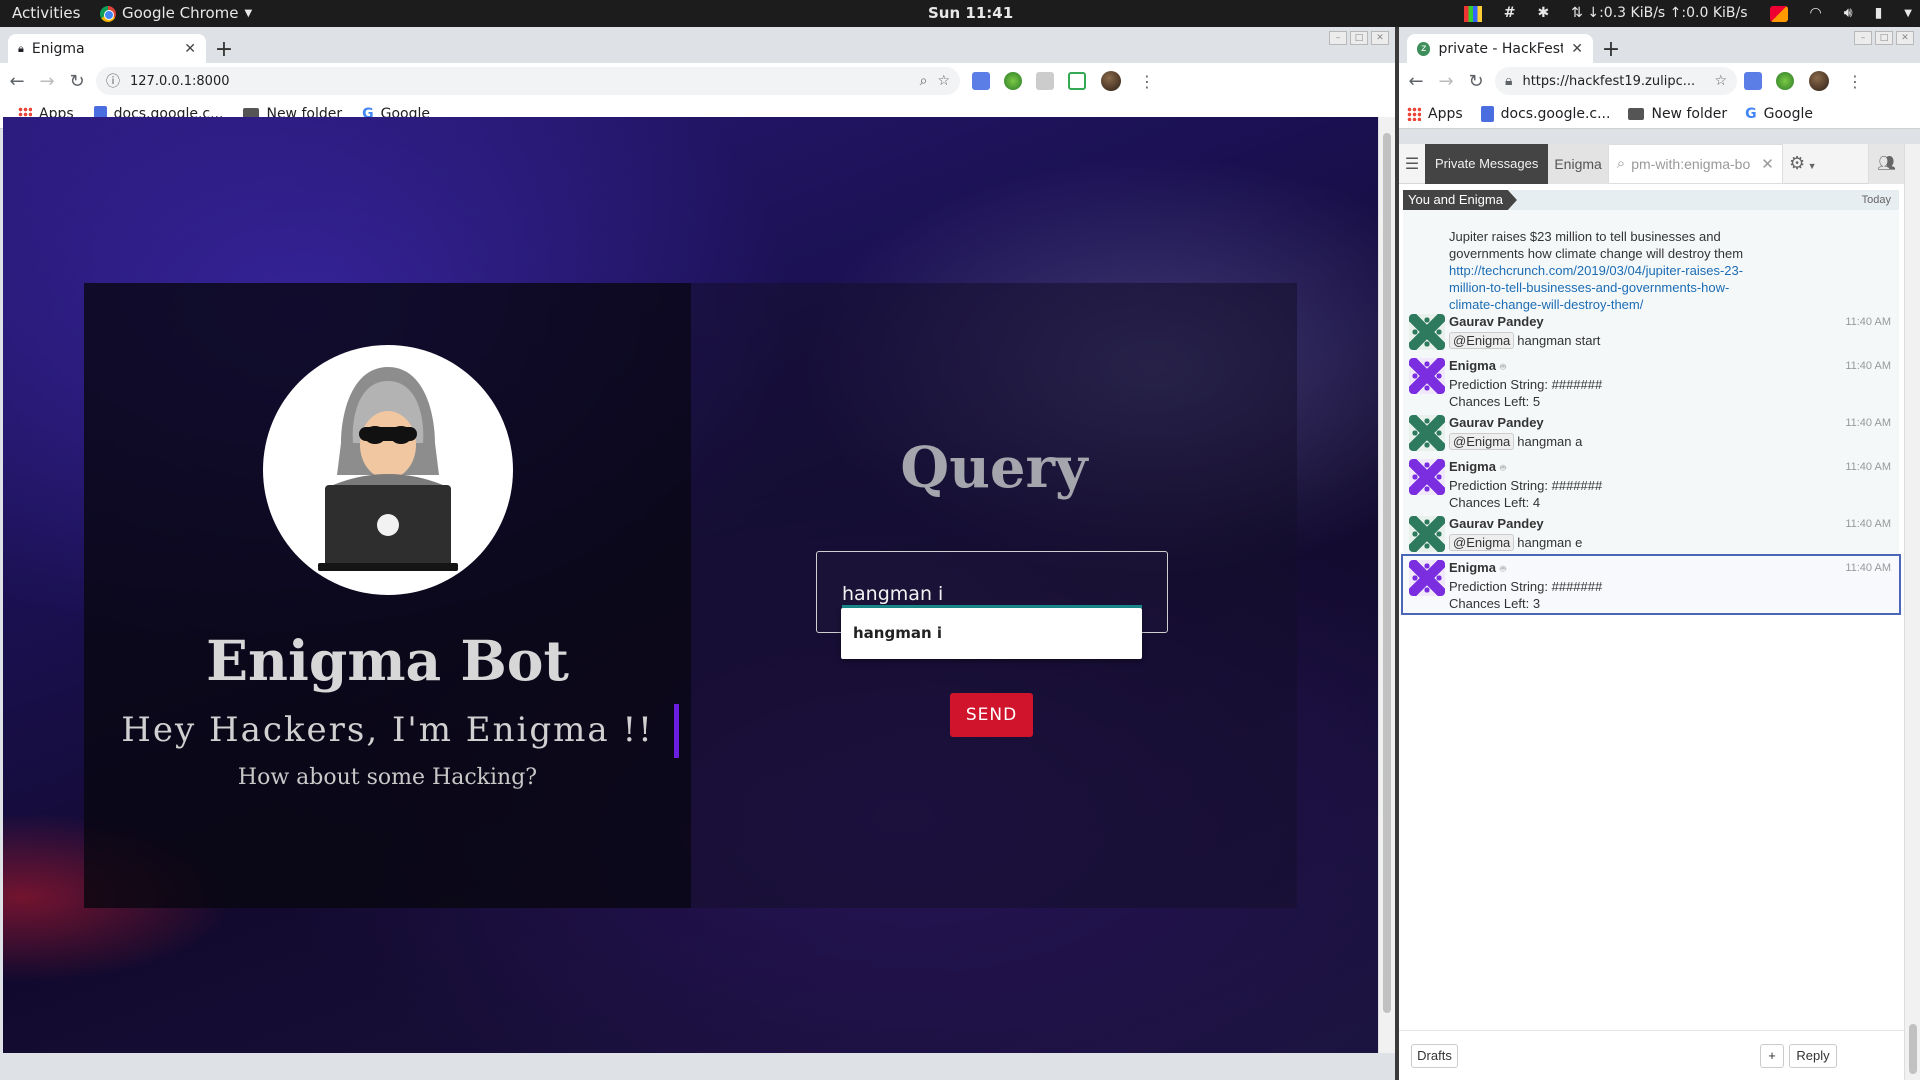 The width and height of the screenshot is (1920, 1080). What do you see at coordinates (1460, 200) in the screenshot?
I see `recipient-label: You and Enigma` at bounding box center [1460, 200].